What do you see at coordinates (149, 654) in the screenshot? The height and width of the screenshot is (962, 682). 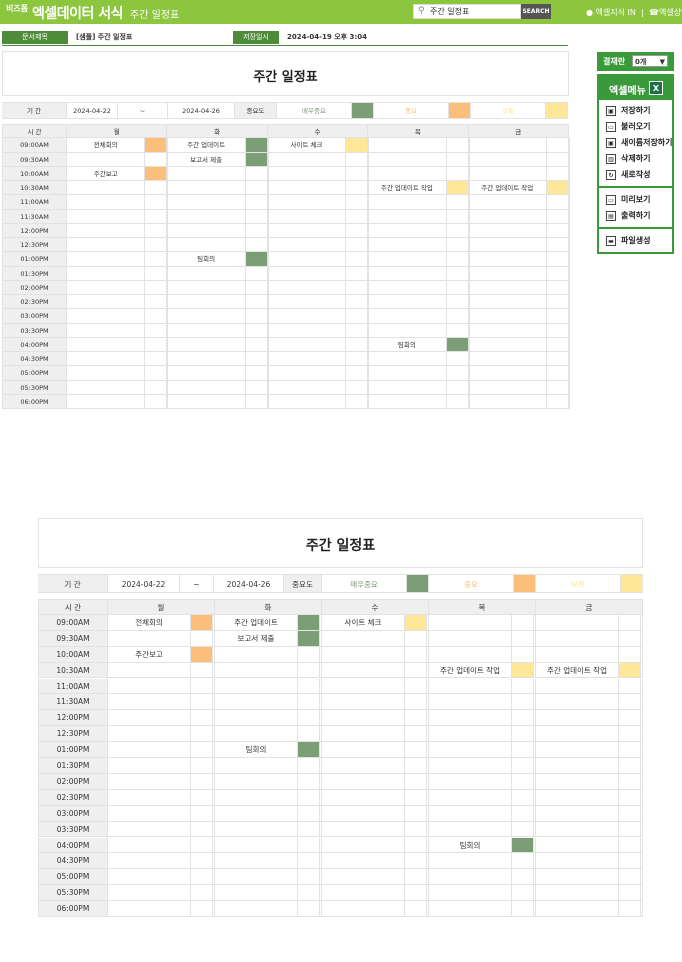 I see `event-cell: 주간보고` at bounding box center [149, 654].